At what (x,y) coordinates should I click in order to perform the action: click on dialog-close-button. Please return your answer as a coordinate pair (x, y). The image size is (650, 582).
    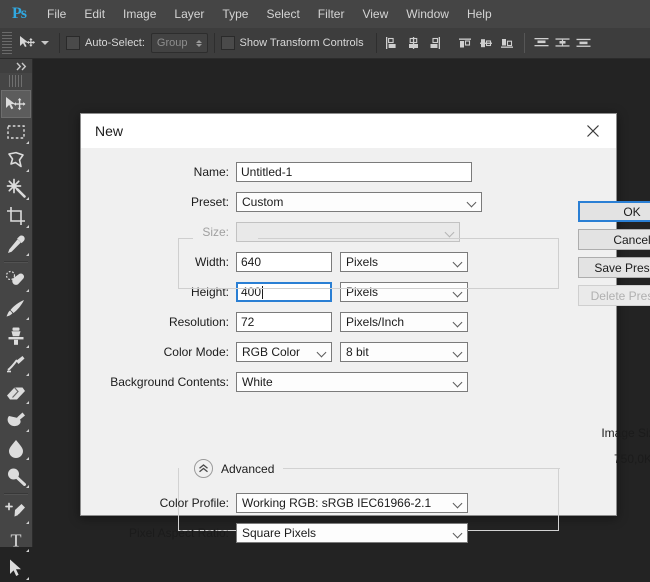
    Looking at the image, I should click on (593, 131).